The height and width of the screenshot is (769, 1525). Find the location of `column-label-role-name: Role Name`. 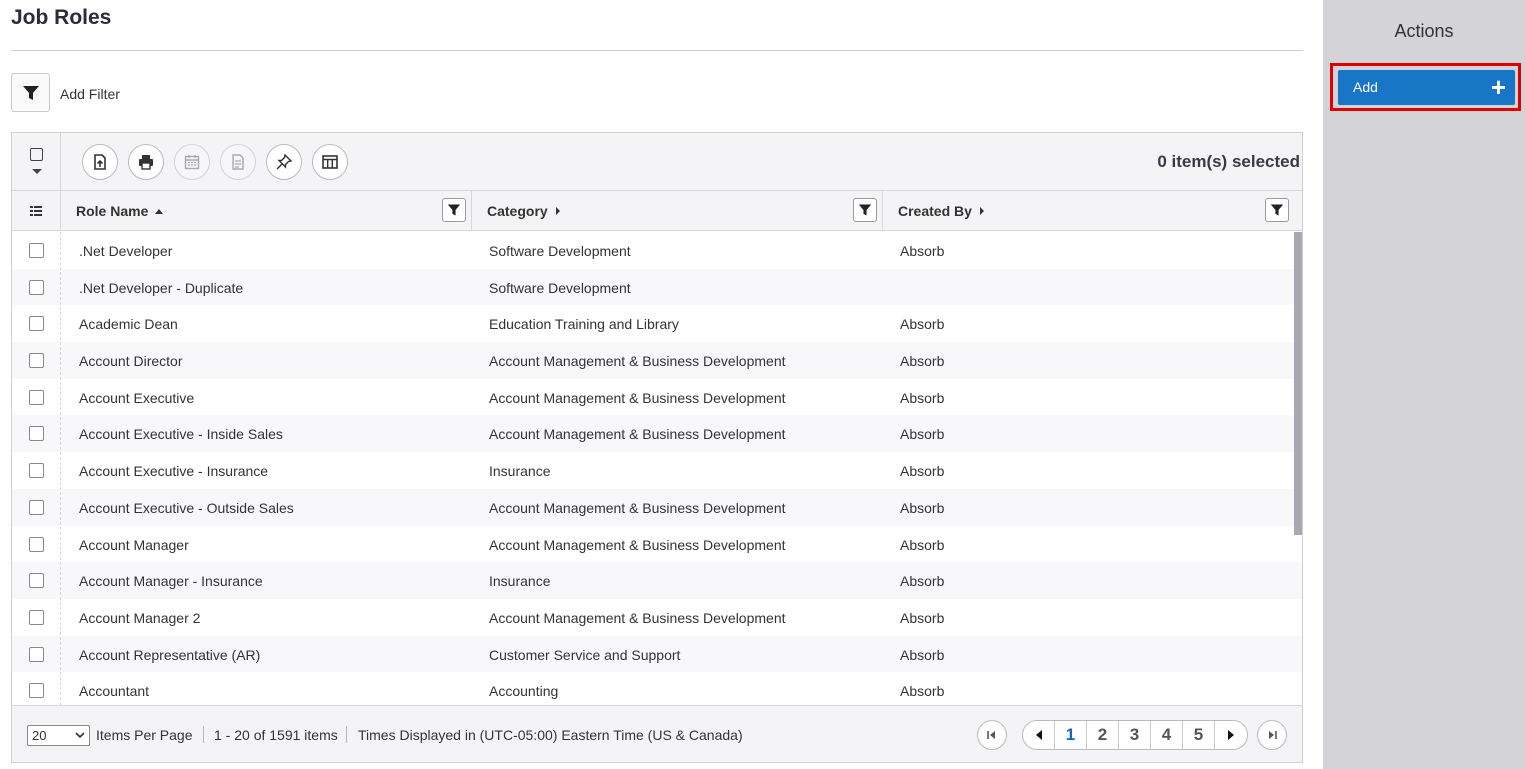

column-label-role-name: Role Name is located at coordinates (112, 211).